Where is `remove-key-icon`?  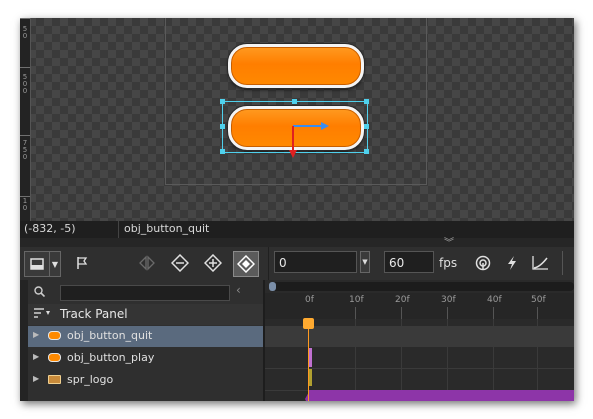
remove-key-icon is located at coordinates (180, 263).